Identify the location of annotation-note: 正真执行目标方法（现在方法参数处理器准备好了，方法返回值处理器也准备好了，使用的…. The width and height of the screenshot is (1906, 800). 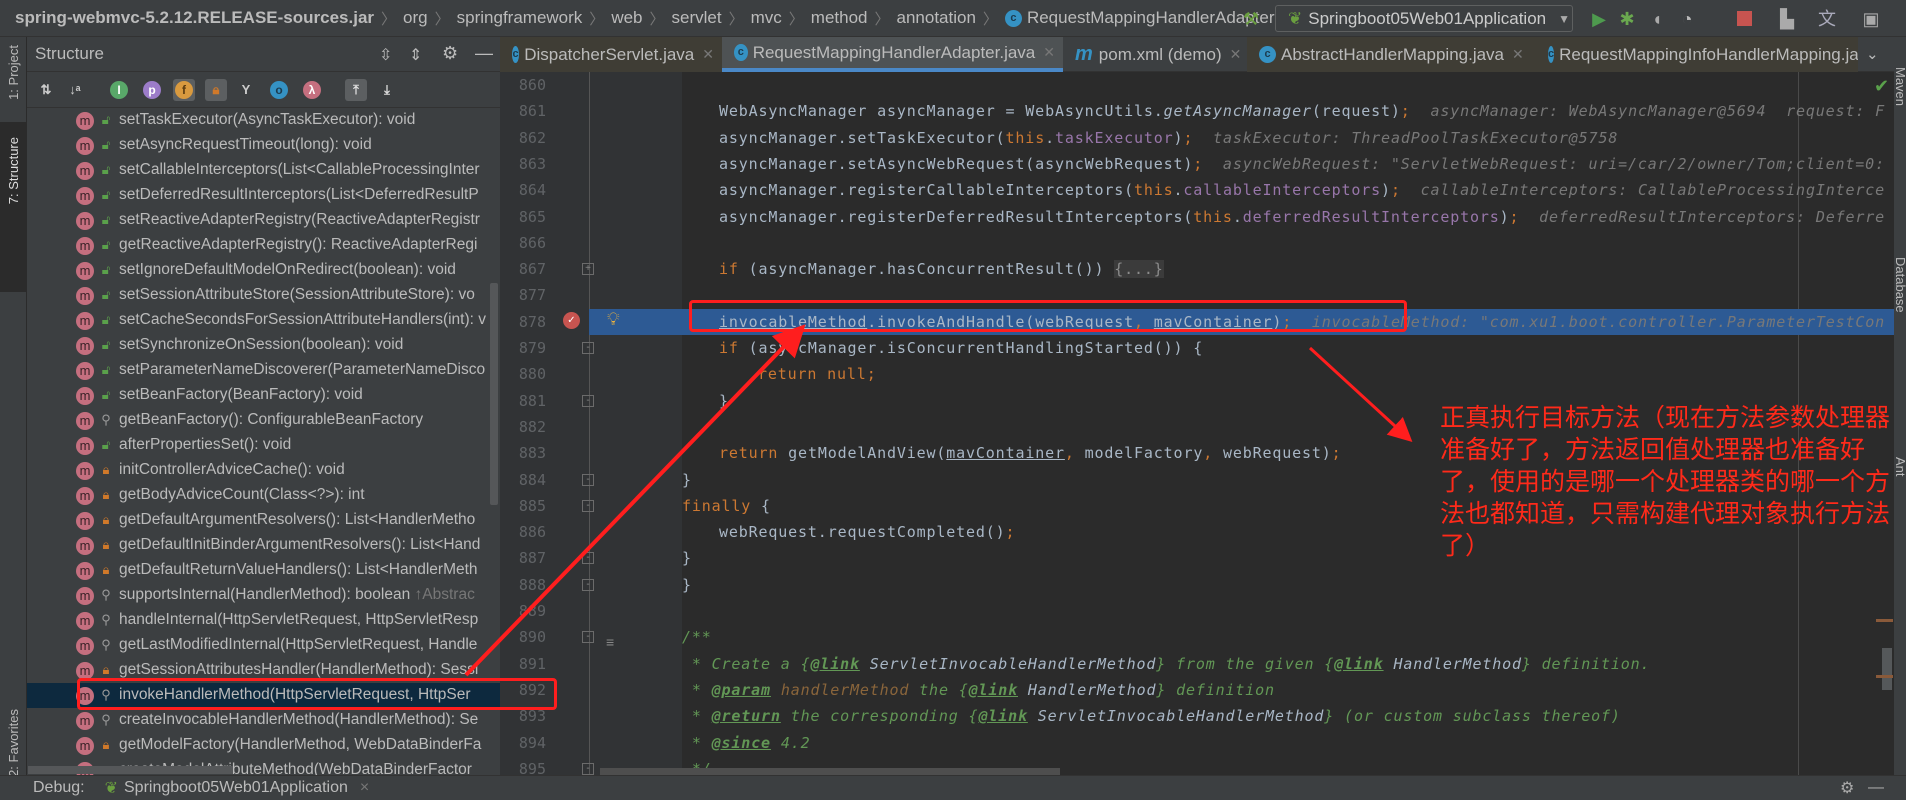
(1665, 482).